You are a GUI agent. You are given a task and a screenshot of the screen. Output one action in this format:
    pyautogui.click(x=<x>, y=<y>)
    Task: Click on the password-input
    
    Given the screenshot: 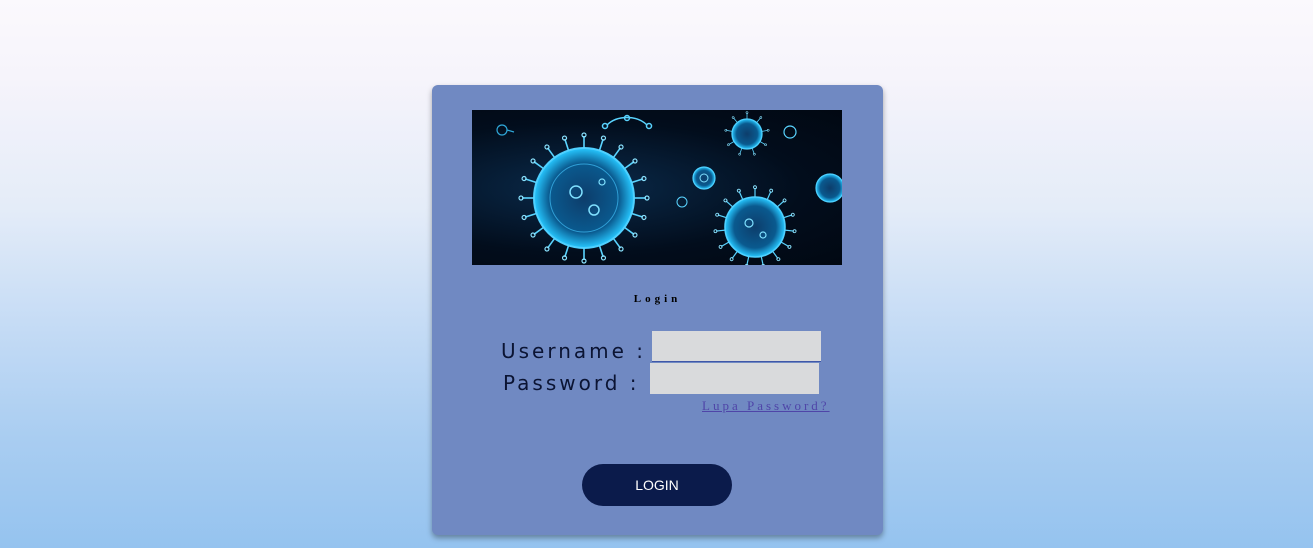 What is the action you would take?
    pyautogui.click(x=734, y=378)
    